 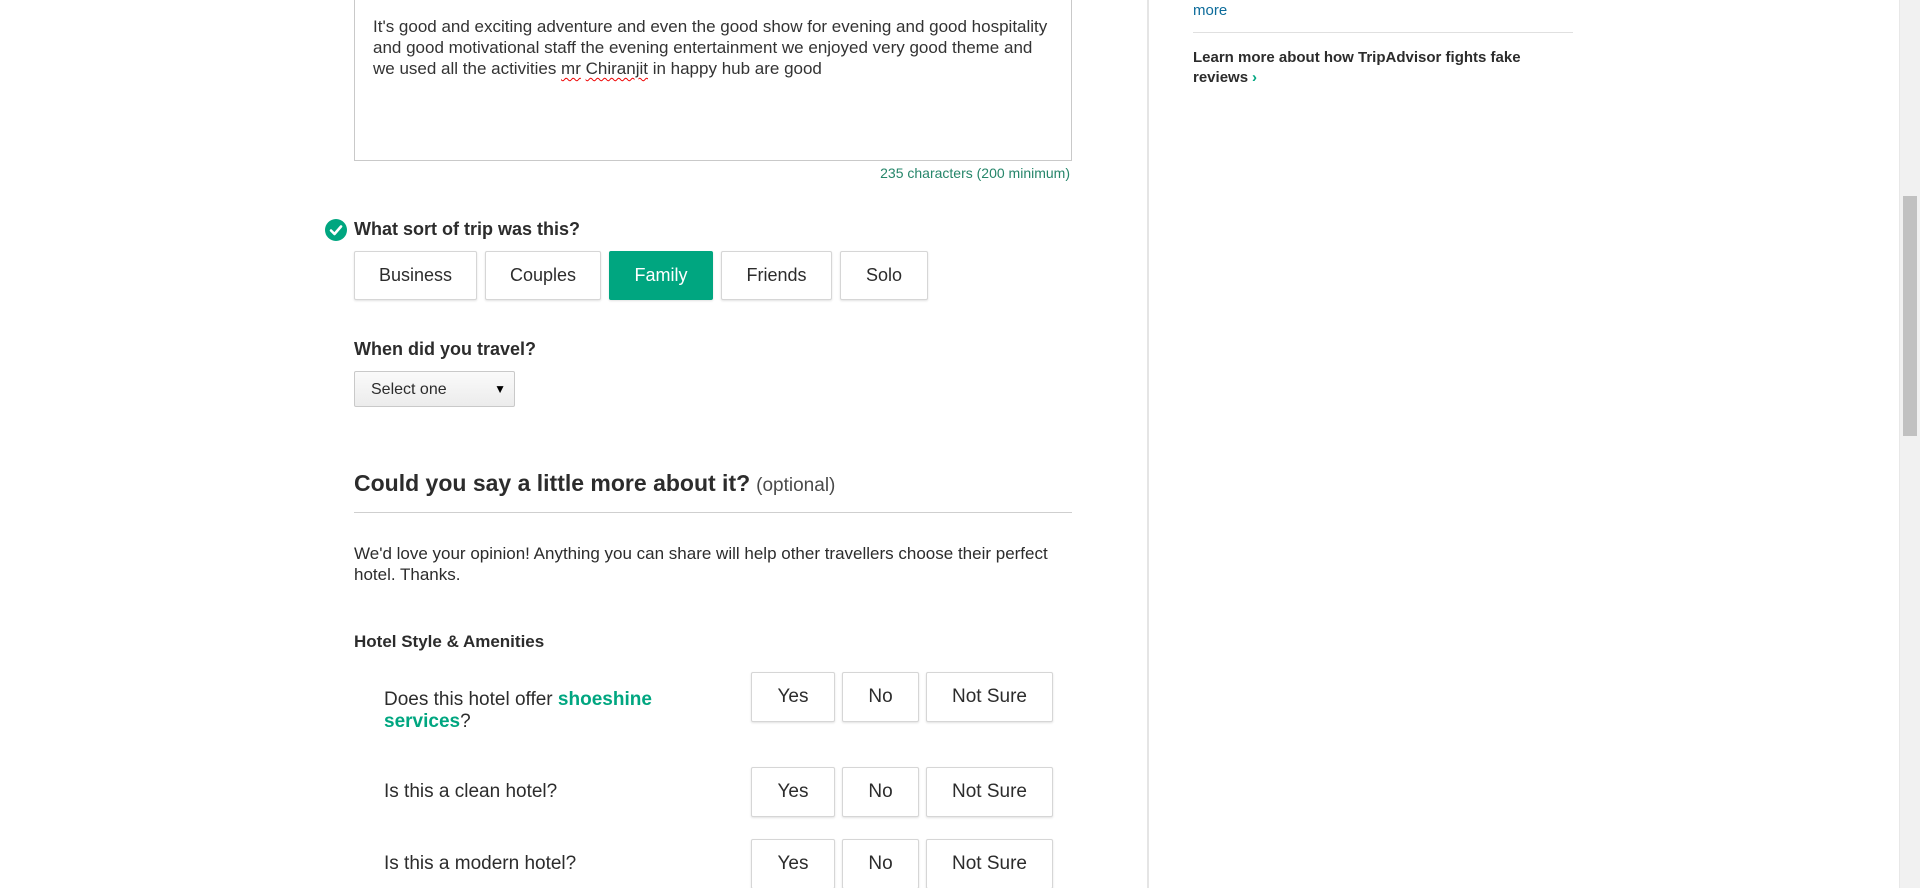 I want to click on misspelled-word: Chiranjit, so click(x=616, y=68).